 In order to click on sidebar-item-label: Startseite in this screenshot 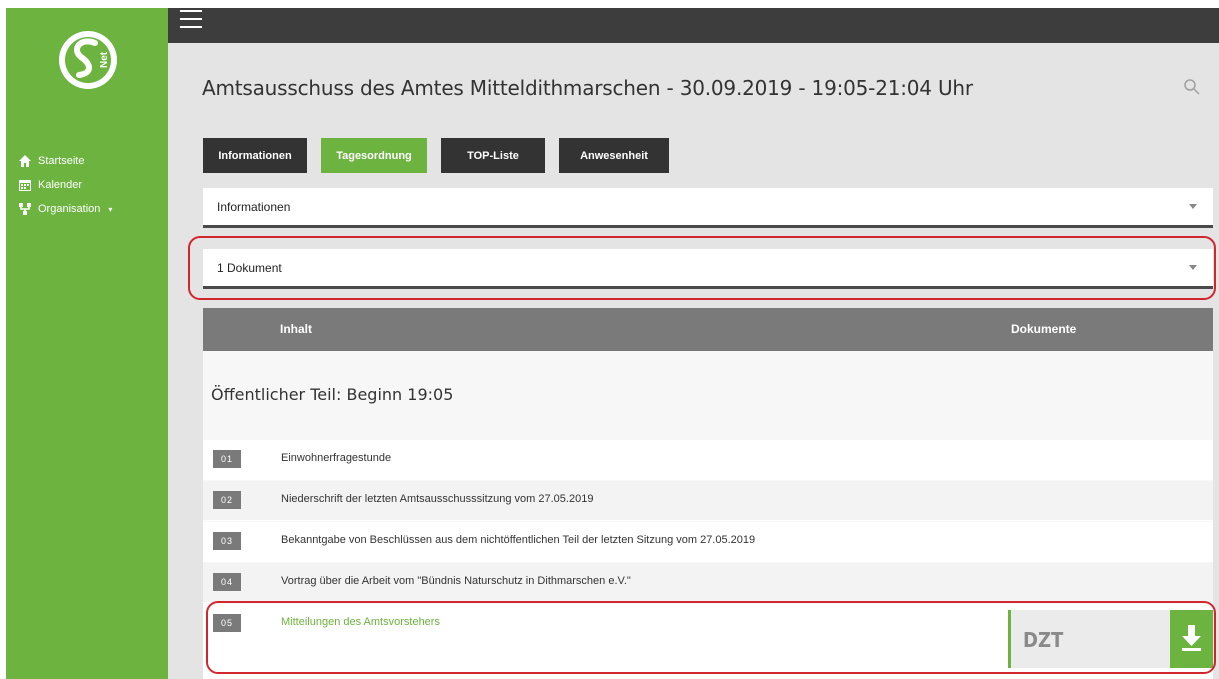, I will do `click(61, 161)`.